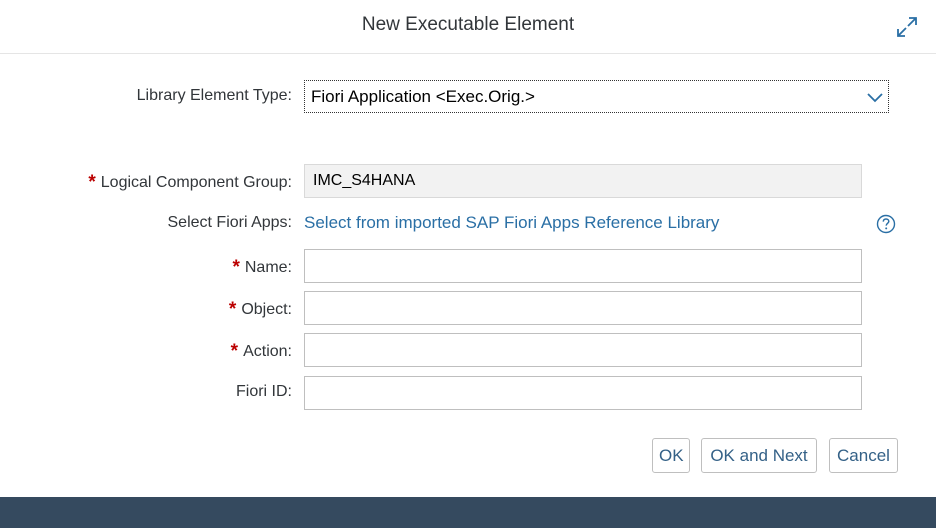 This screenshot has height=528, width=936. I want to click on help-icon, so click(886, 224).